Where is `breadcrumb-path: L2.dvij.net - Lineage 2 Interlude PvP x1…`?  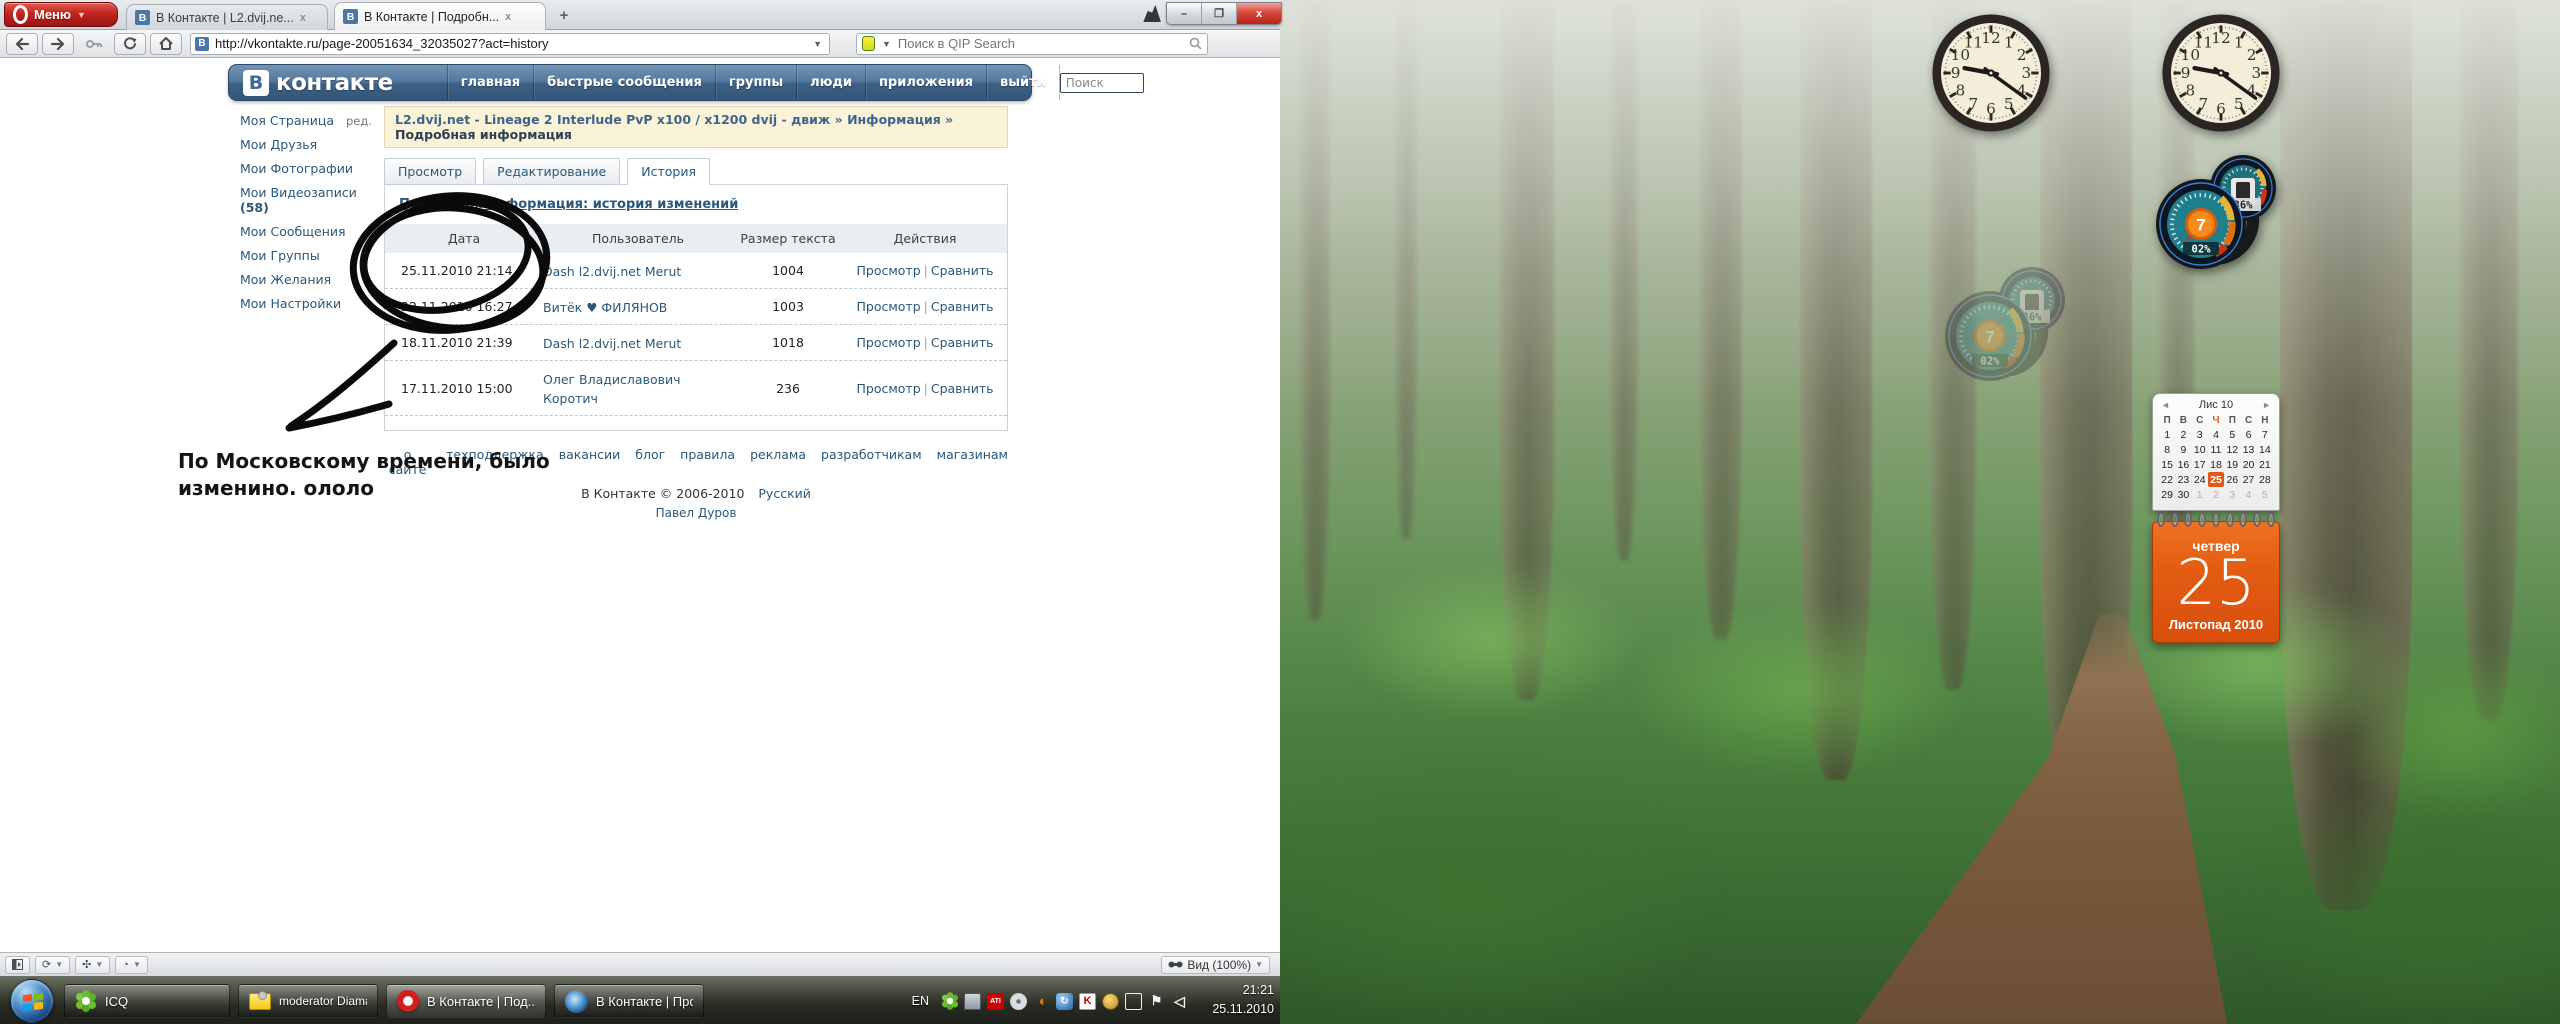
breadcrumb-path: L2.dvij.net - Lineage 2 Interlude PvP x1… is located at coordinates (674, 119).